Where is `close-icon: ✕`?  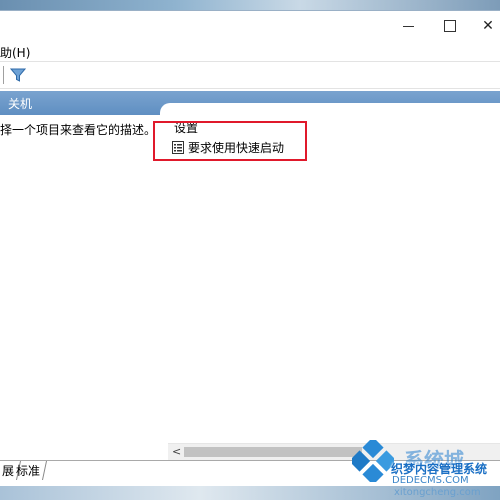 close-icon: ✕ is located at coordinates (488, 26).